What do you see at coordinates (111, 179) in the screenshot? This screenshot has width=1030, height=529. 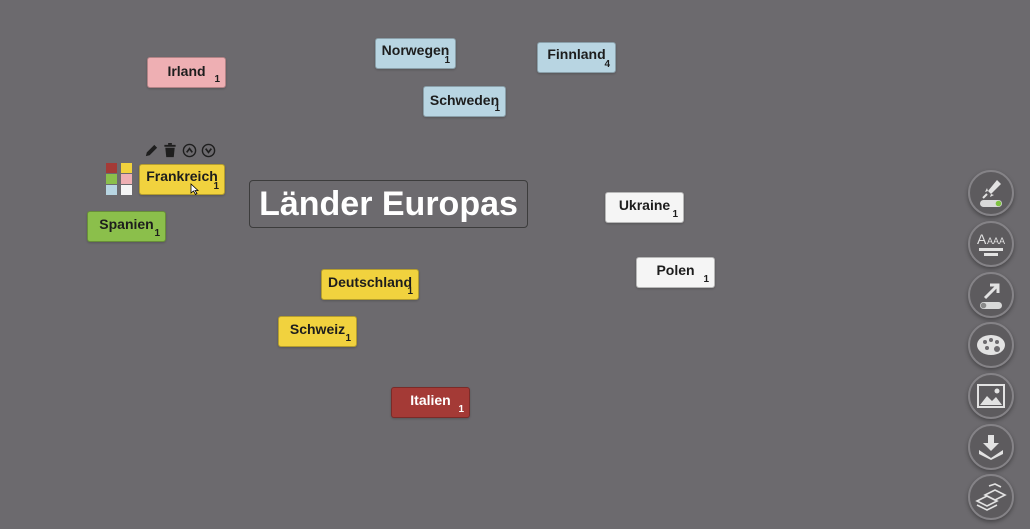 I see `swatch-green` at bounding box center [111, 179].